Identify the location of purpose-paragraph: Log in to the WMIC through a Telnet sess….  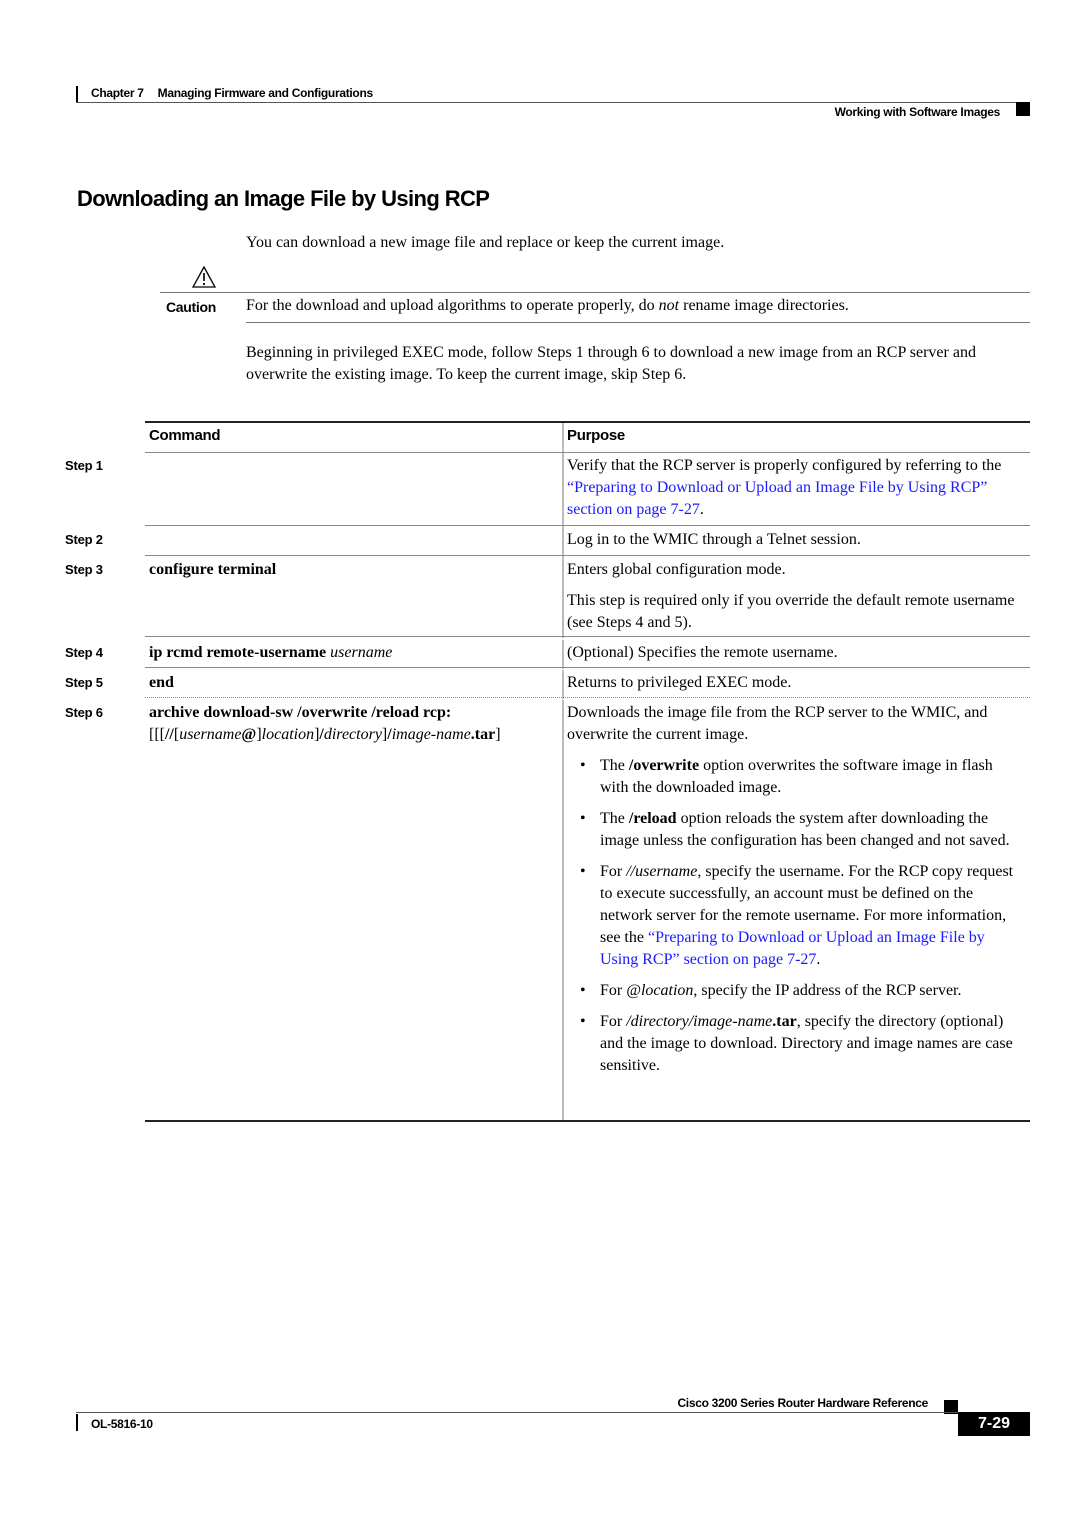
(796, 540).